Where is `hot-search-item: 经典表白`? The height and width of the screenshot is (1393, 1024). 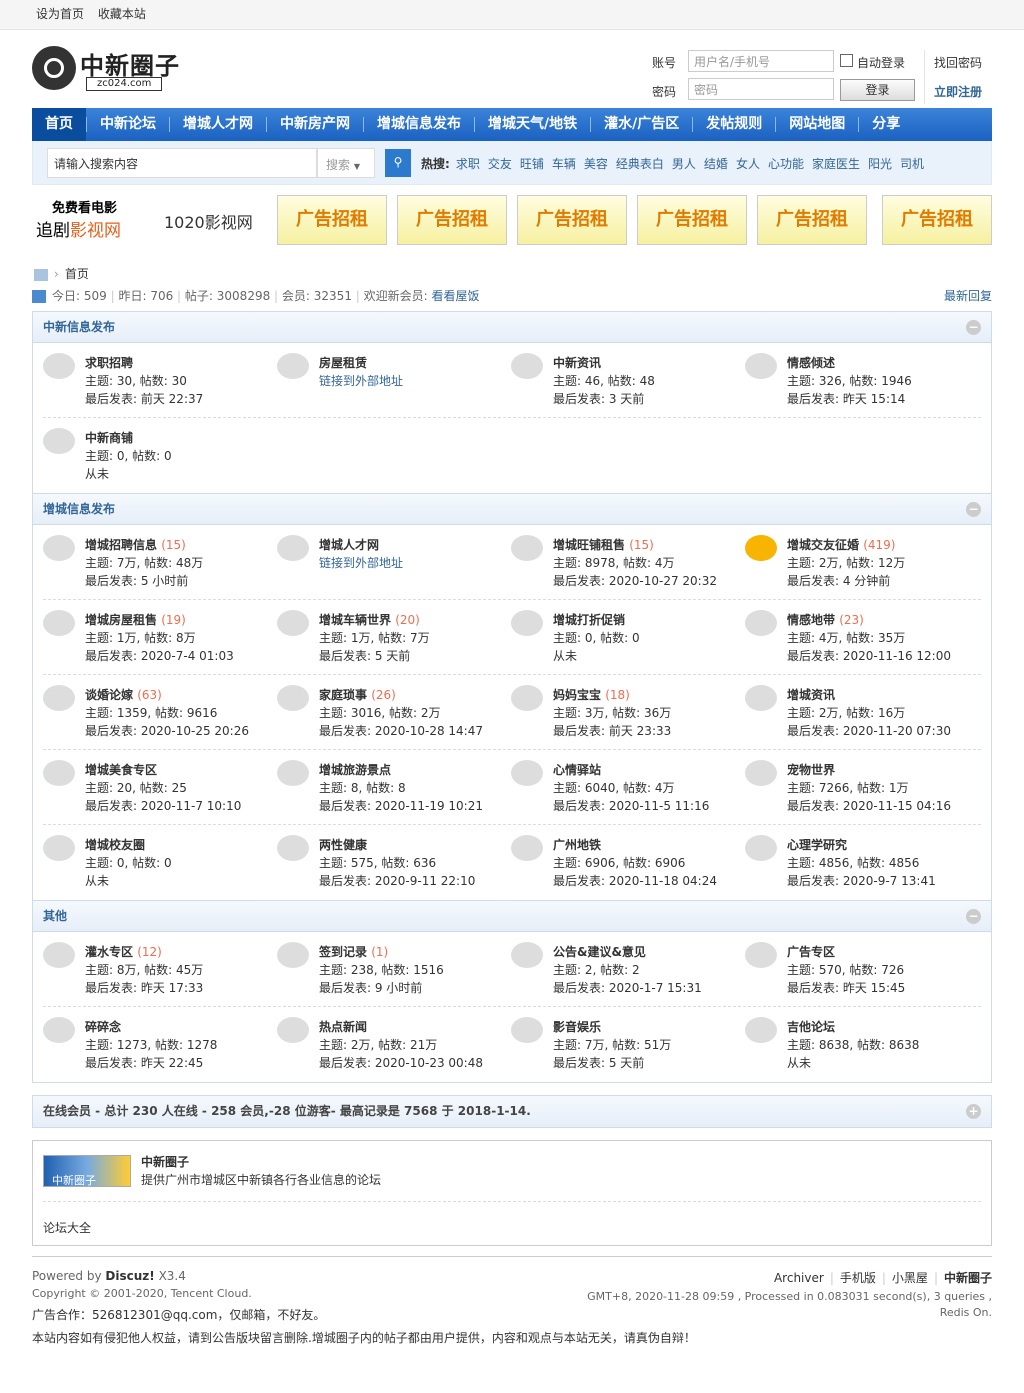 hot-search-item: 经典表白 is located at coordinates (640, 164).